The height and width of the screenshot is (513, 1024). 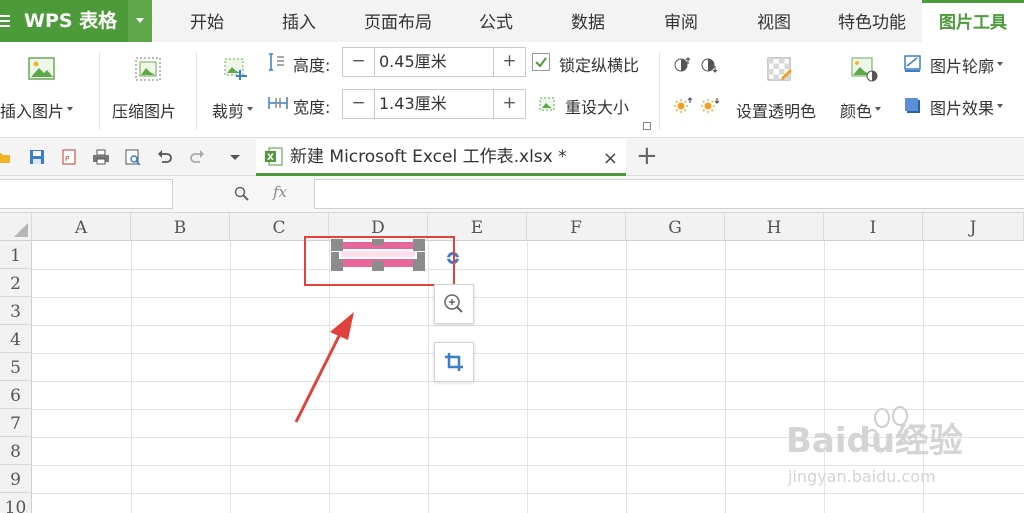 What do you see at coordinates (872, 21) in the screenshot?
I see `tab-special-features: 特色功能` at bounding box center [872, 21].